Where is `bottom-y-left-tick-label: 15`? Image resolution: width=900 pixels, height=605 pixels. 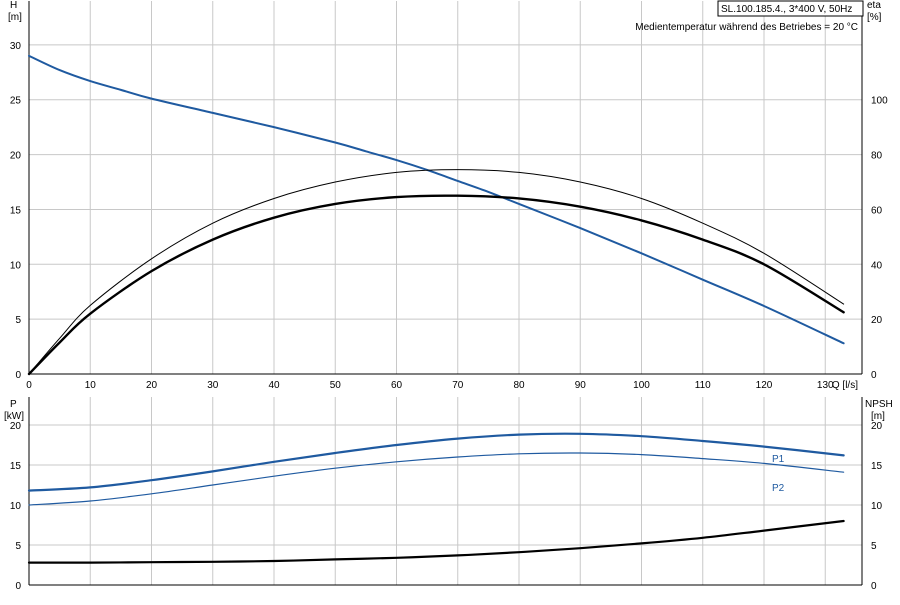
bottom-y-left-tick-label: 15 is located at coordinates (16, 466).